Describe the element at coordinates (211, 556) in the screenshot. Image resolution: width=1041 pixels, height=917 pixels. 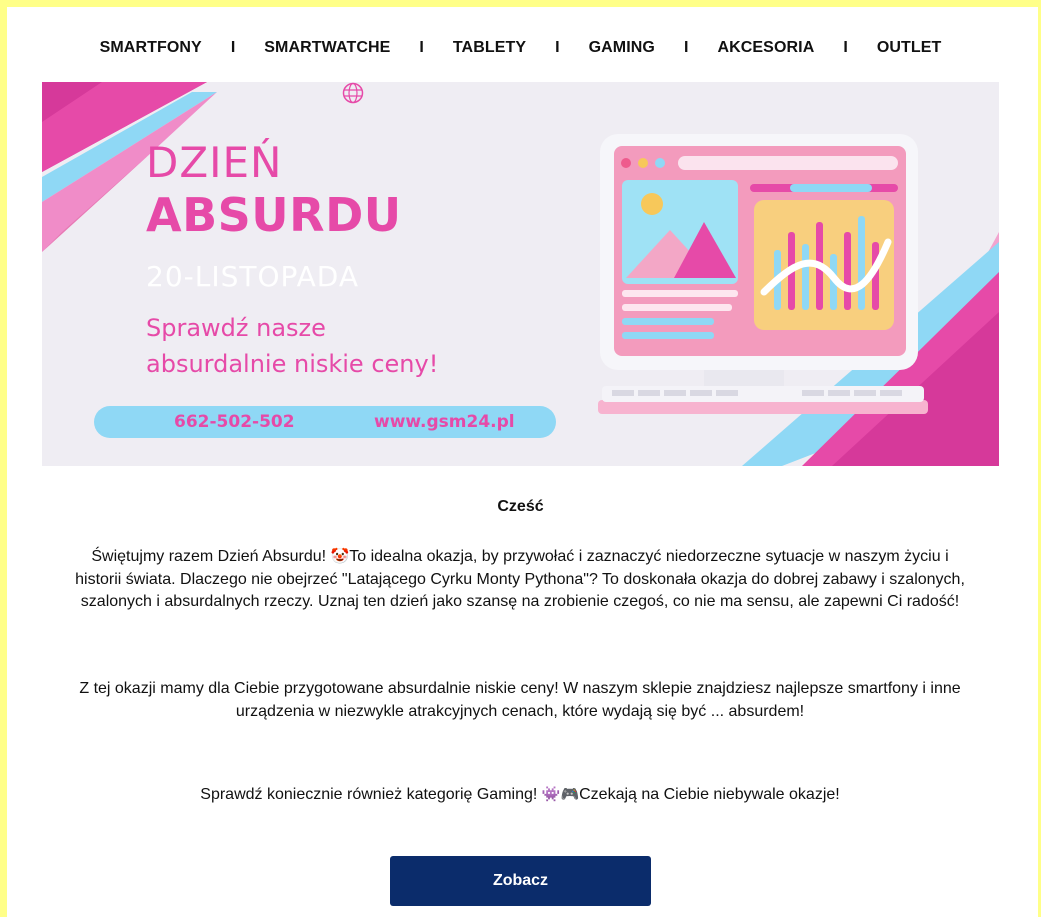
I see `intro-text-start: Świętujmy razem Dzień Absurdu!` at that location.